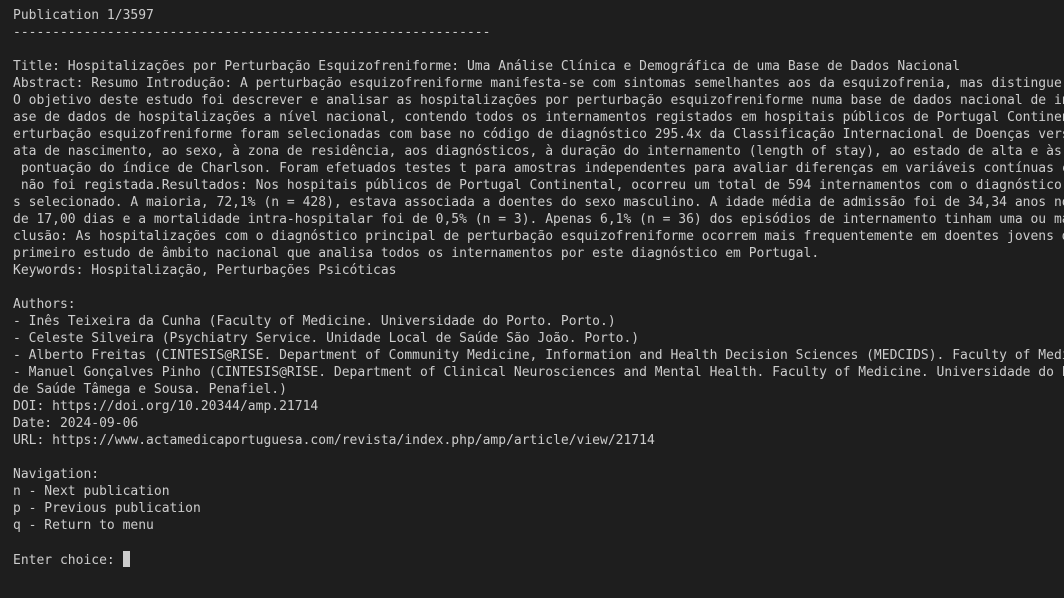  I want to click on nav-option-menu: q - Return to menu, so click(83, 525).